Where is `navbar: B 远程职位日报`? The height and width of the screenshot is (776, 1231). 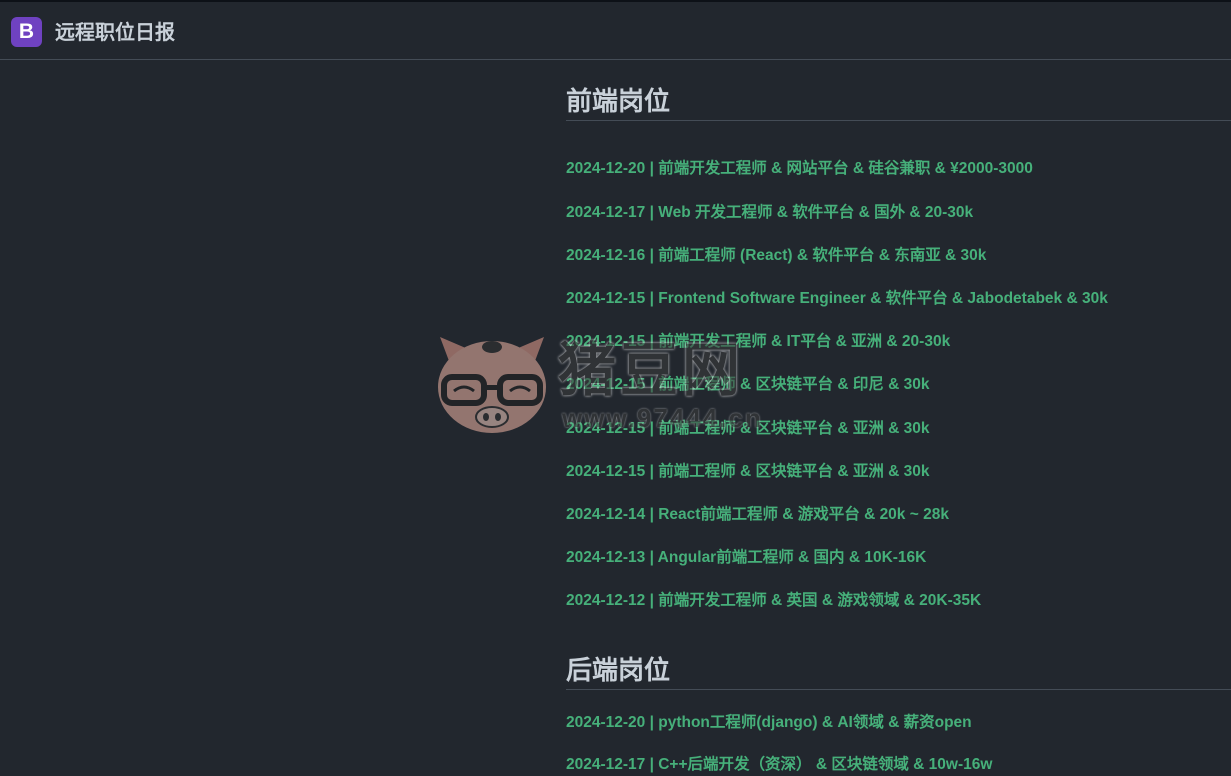
navbar: B 远程职位日报 is located at coordinates (615, 31).